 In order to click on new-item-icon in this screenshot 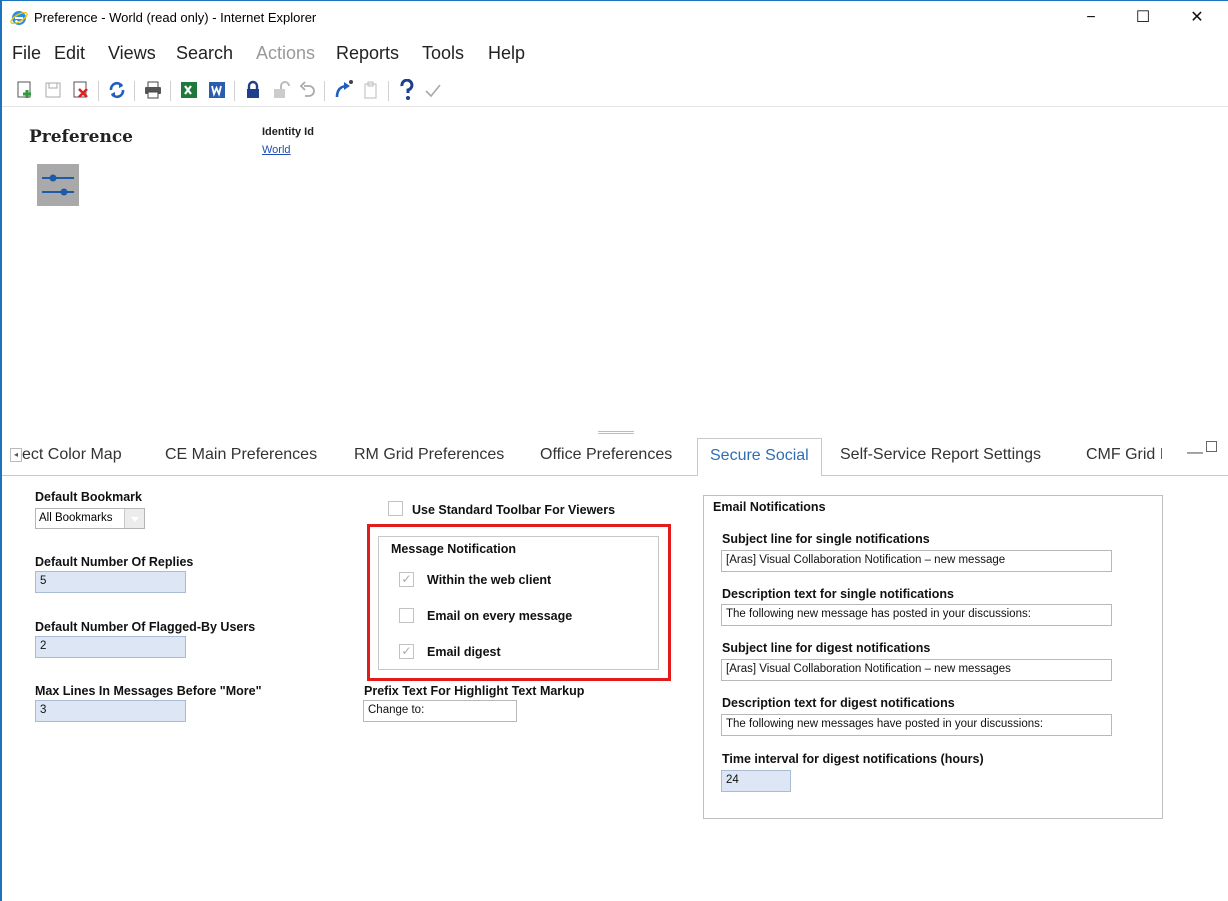, I will do `click(25, 90)`.